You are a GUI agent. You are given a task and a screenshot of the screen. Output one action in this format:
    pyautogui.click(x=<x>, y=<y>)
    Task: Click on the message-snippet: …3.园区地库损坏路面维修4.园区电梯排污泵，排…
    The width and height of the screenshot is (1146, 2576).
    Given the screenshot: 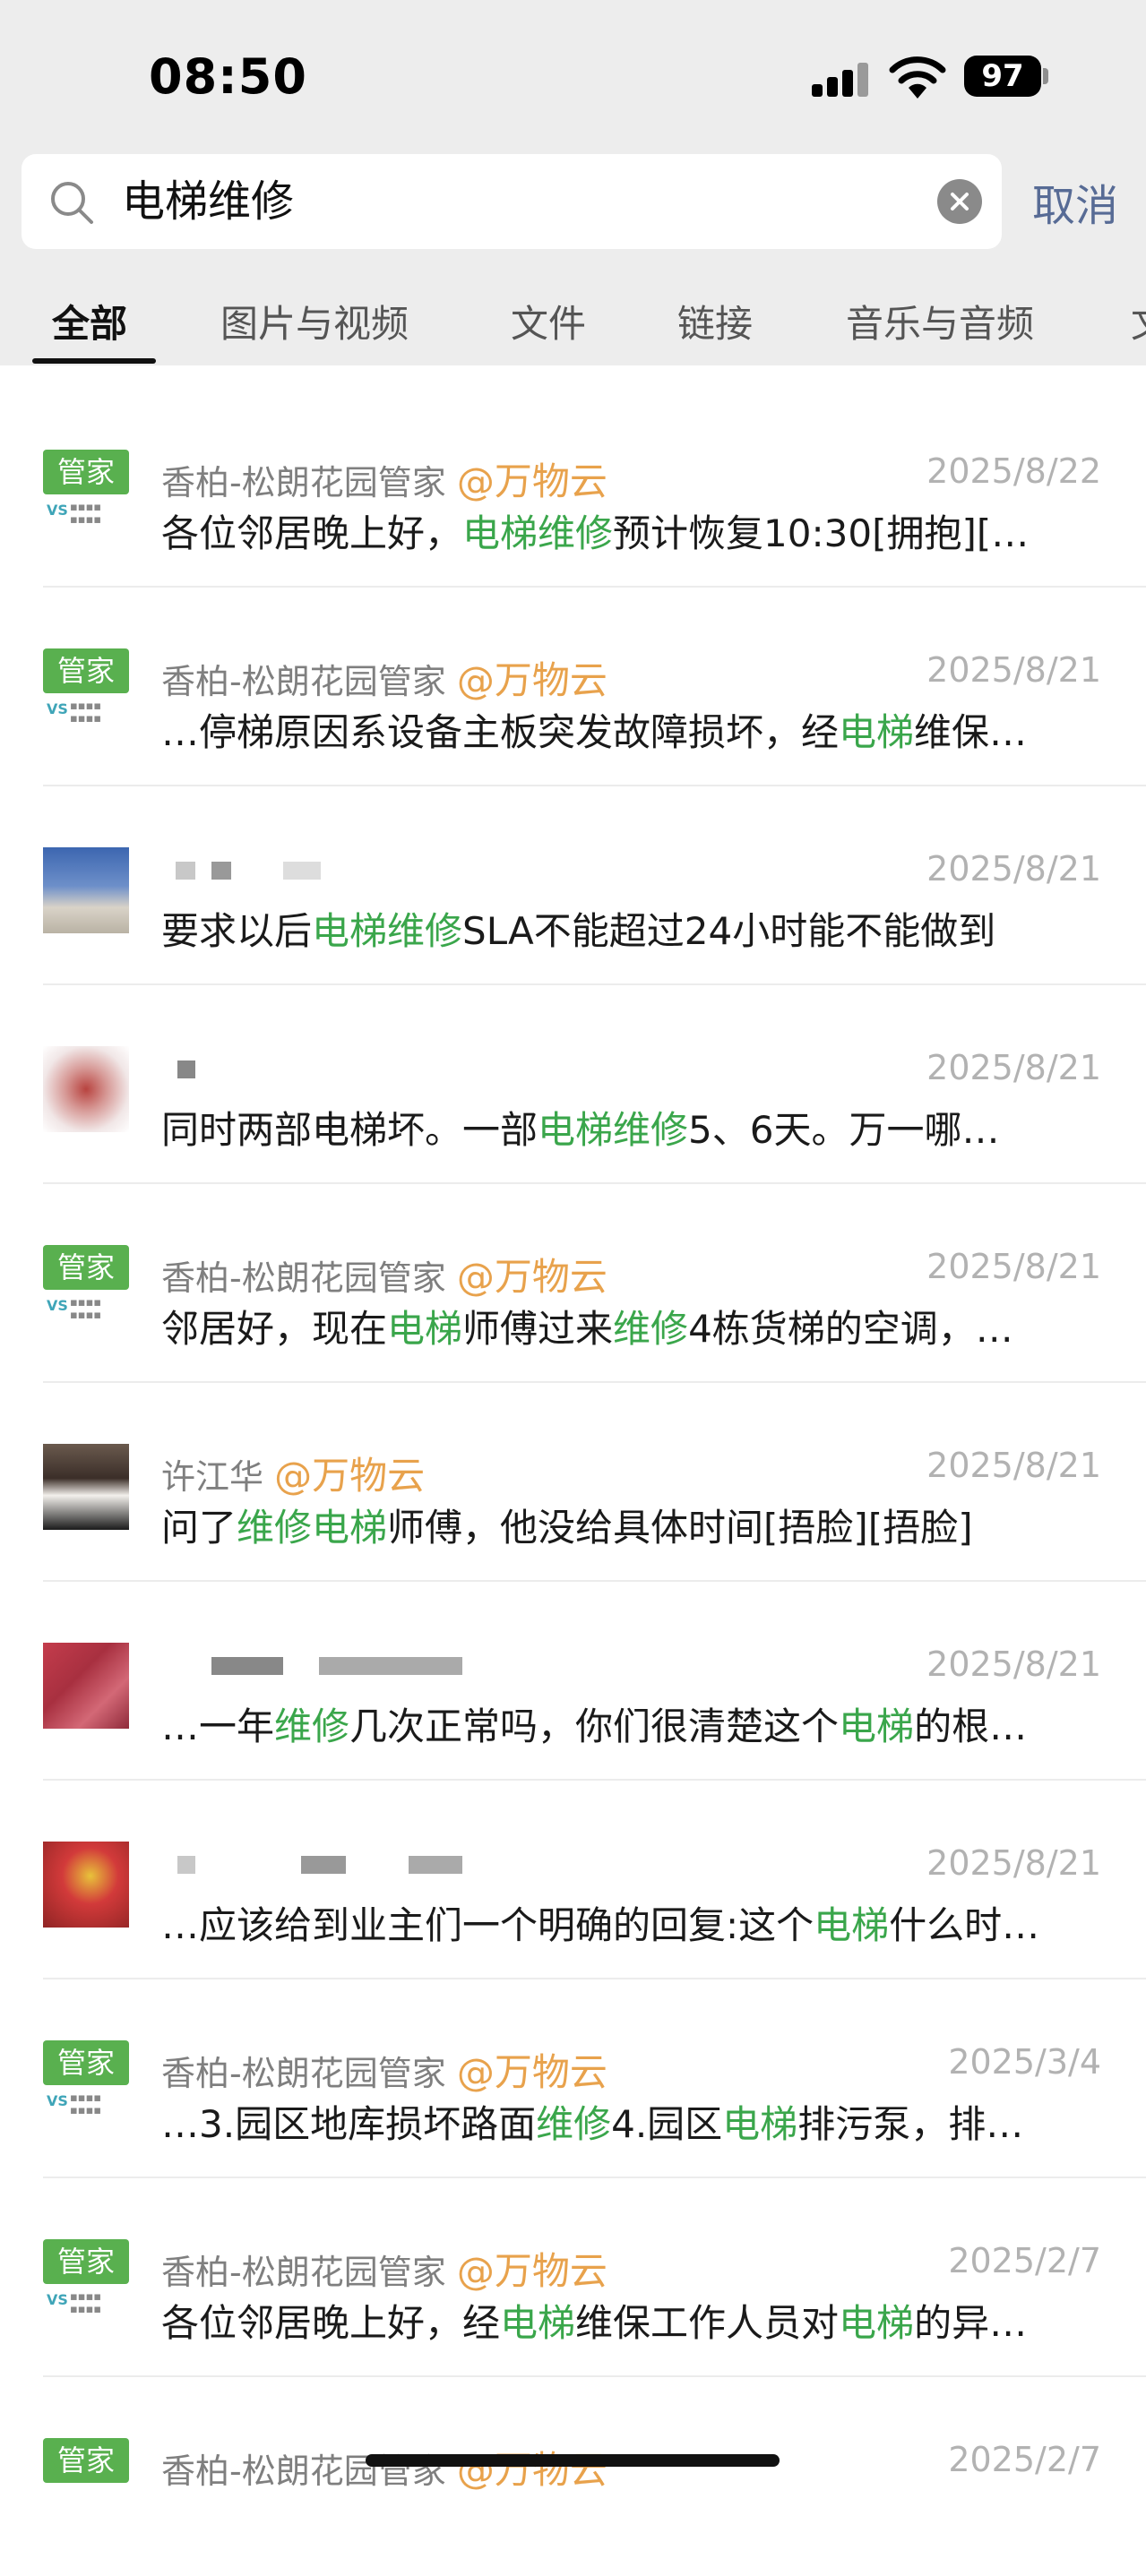 What is the action you would take?
    pyautogui.click(x=592, y=2124)
    